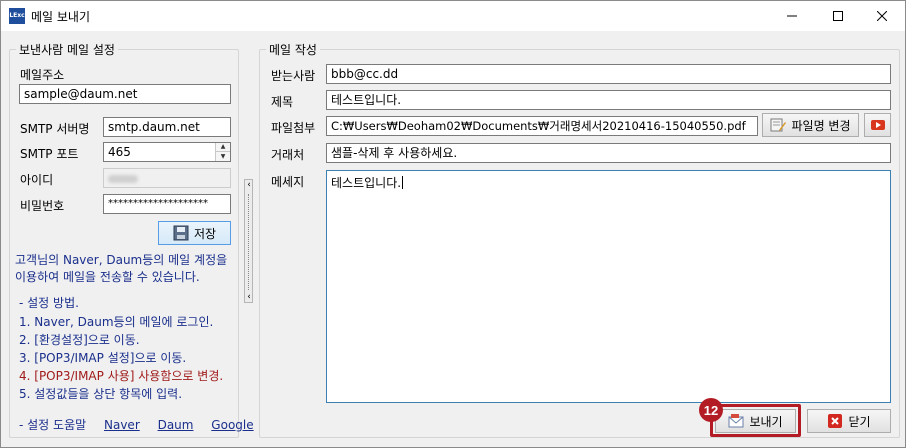 The height and width of the screenshot is (448, 906). I want to click on help-link-google: Google, so click(232, 425).